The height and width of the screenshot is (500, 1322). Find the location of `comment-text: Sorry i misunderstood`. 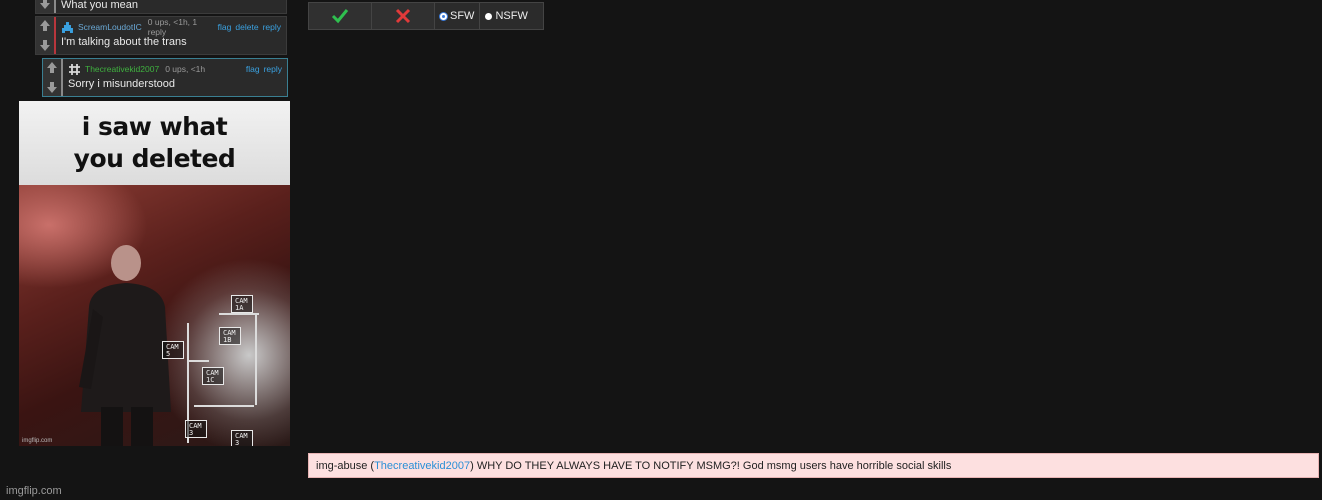

comment-text: Sorry i misunderstood is located at coordinates (121, 84).